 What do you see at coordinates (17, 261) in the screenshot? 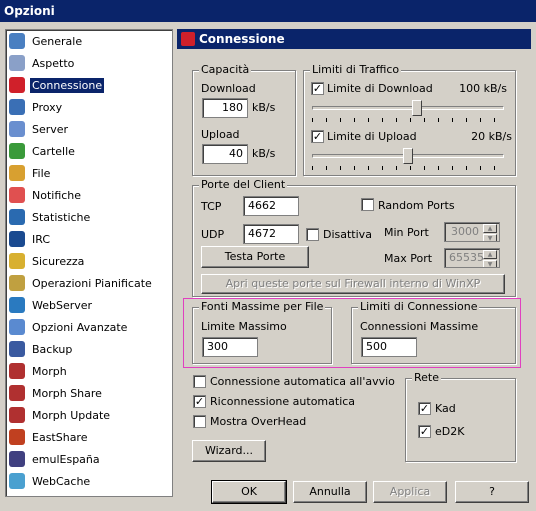
I see `security-lock-icon` at bounding box center [17, 261].